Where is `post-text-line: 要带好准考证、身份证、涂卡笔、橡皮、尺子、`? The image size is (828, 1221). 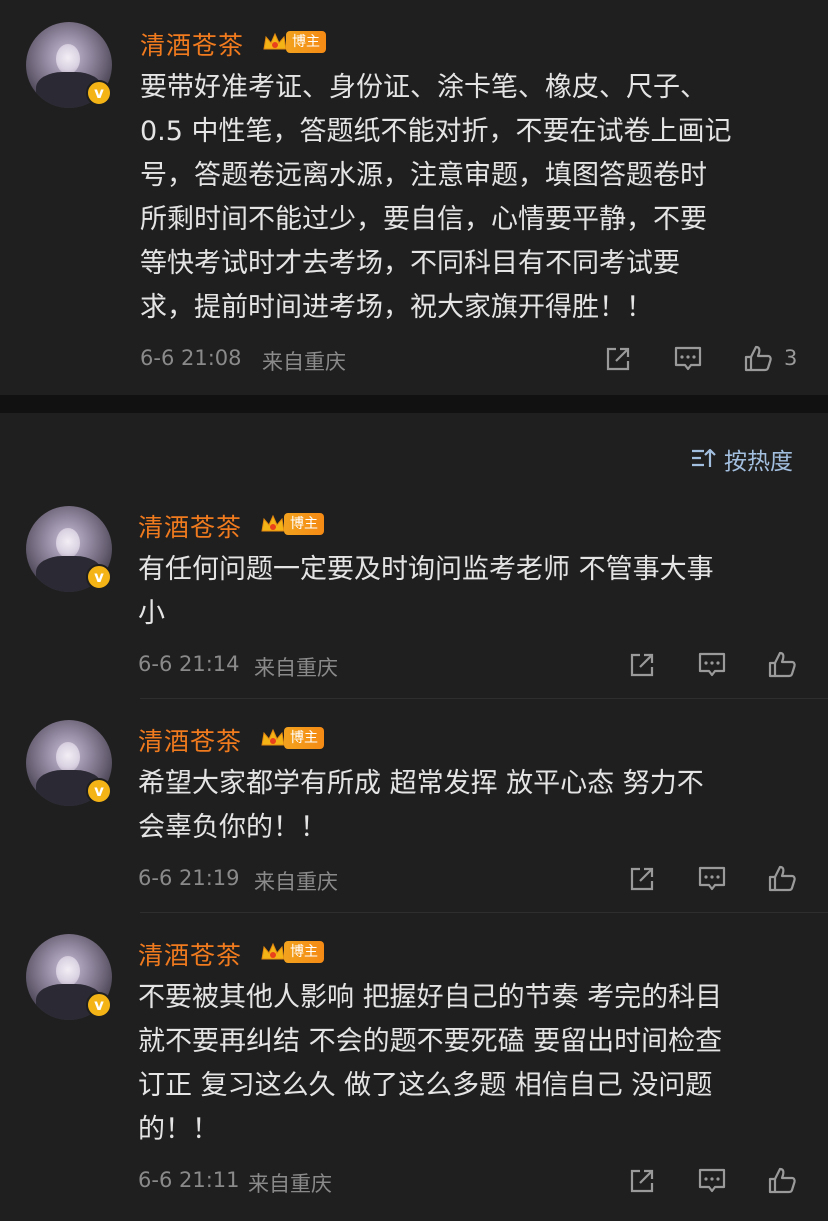 post-text-line: 要带好准考证、身份证、涂卡笔、橡皮、尺子、 is located at coordinates (423, 87).